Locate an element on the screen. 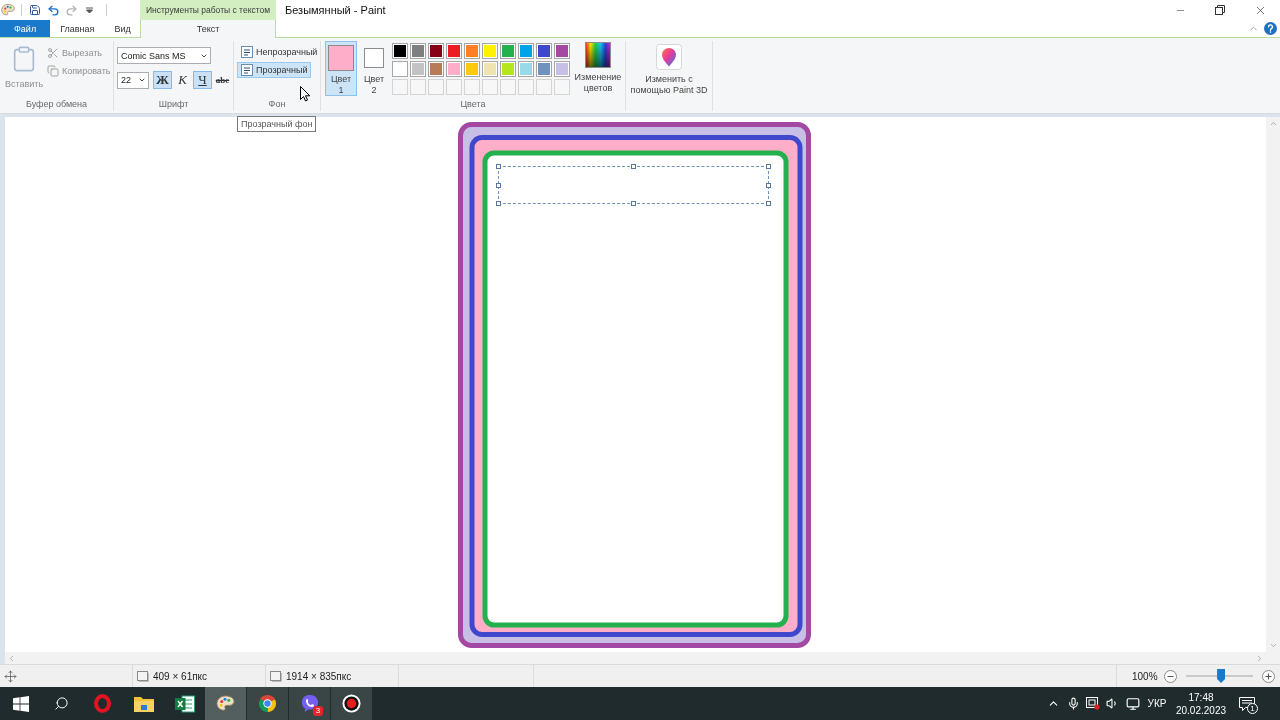  notifications-button: 1 is located at coordinates (1247, 703).